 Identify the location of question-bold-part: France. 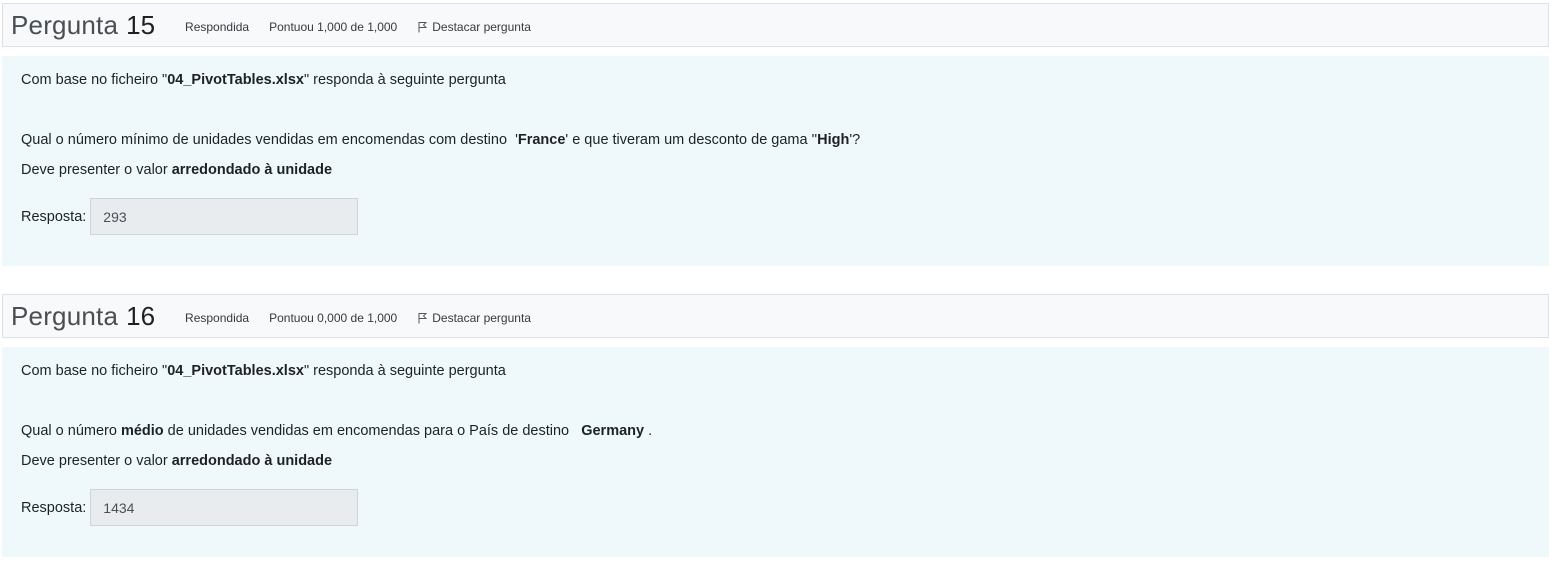
(541, 140).